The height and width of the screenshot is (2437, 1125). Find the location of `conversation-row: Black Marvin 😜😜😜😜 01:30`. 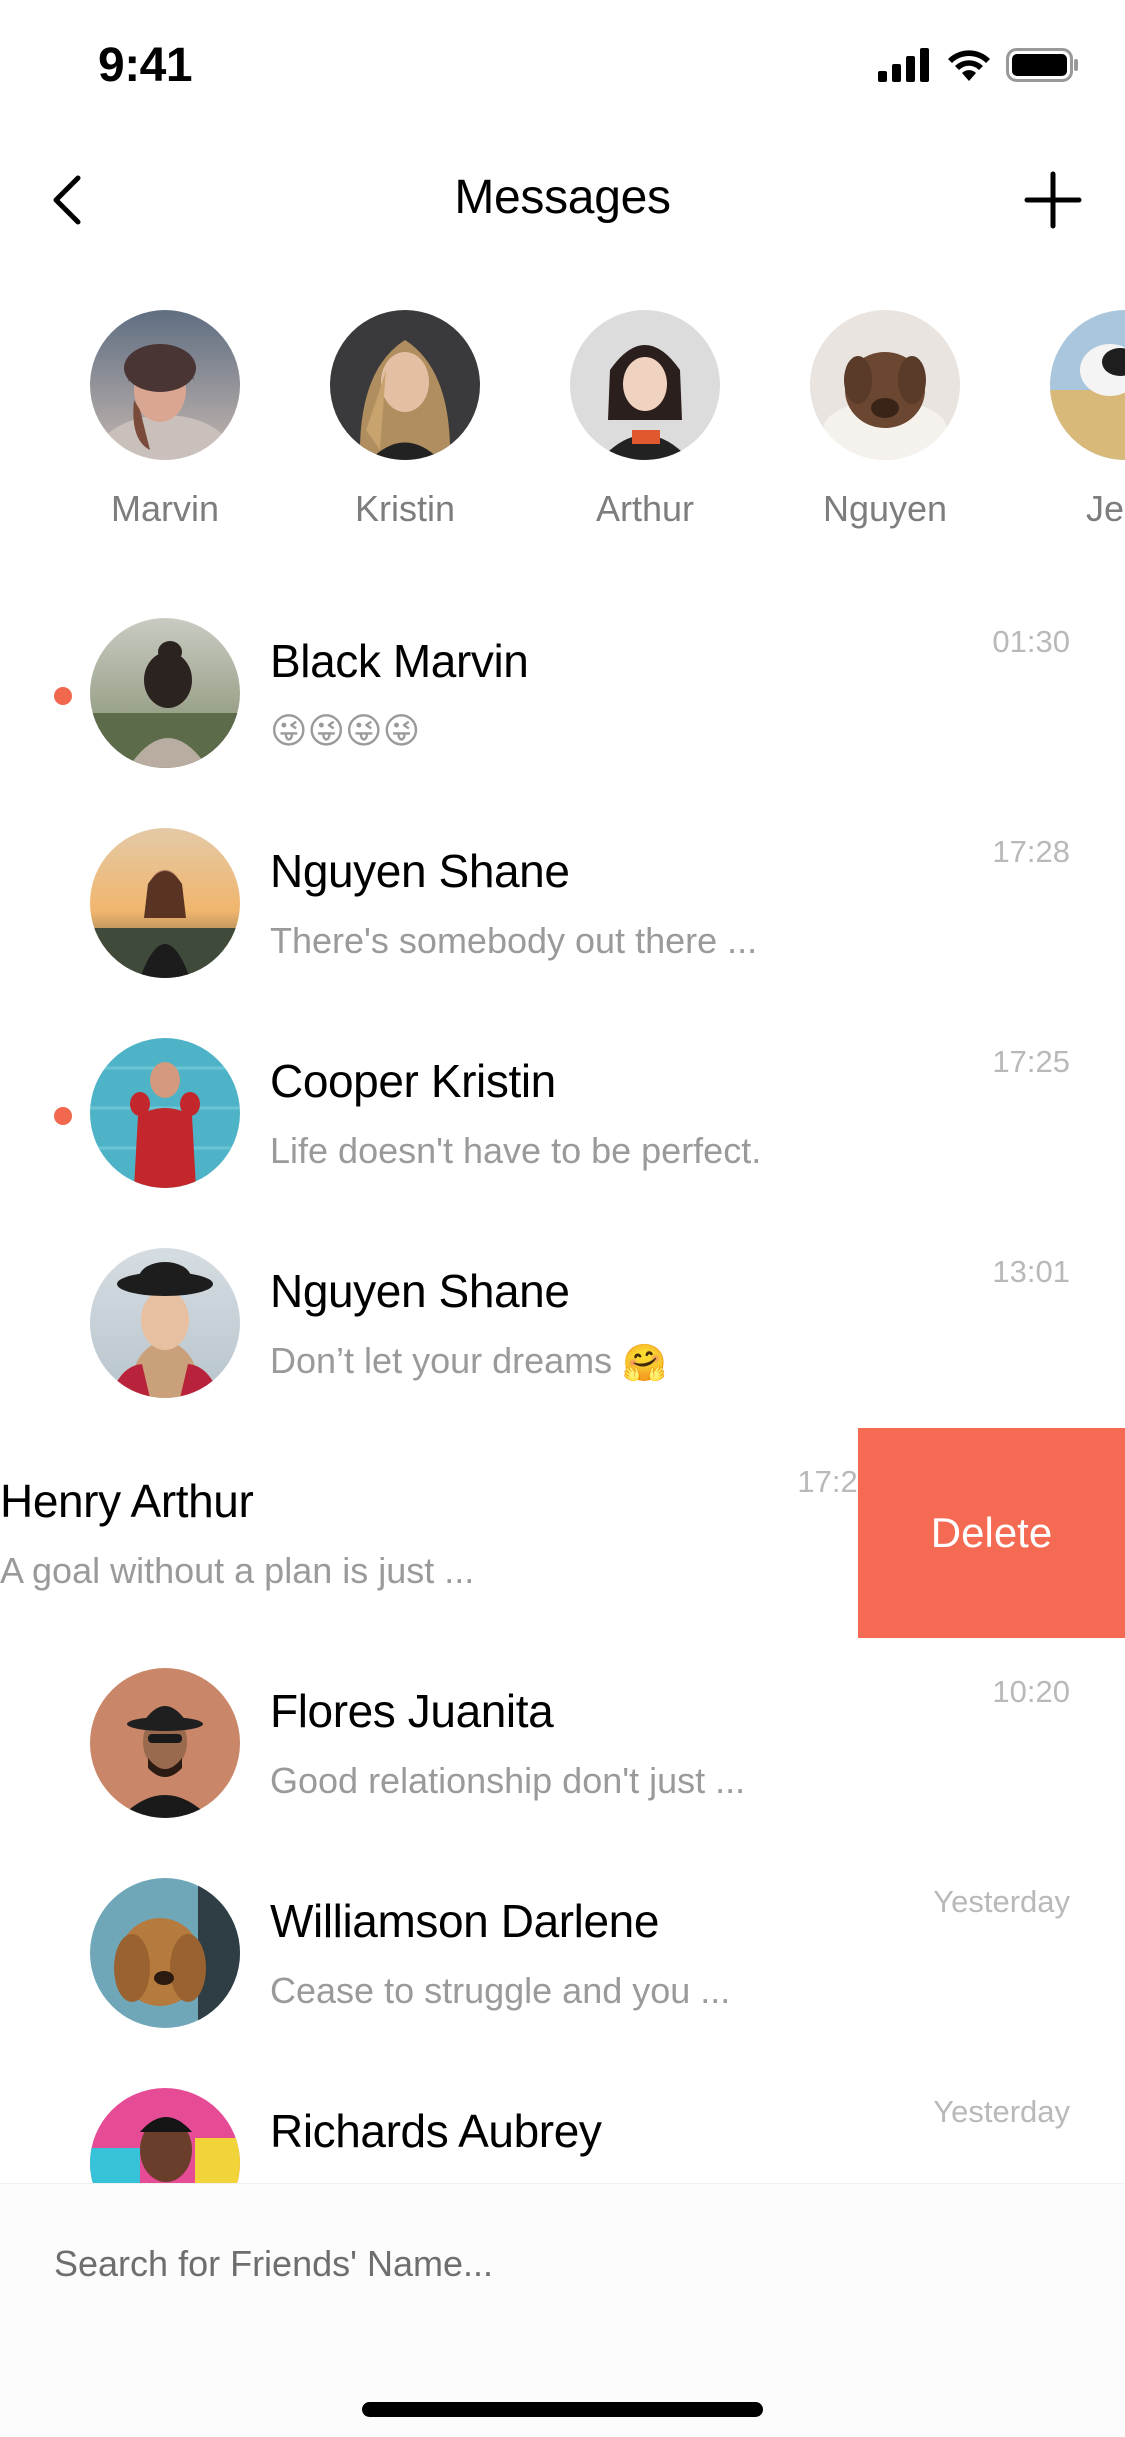

conversation-row: Black Marvin 😜😜😜😜 01:30 is located at coordinates (562, 693).